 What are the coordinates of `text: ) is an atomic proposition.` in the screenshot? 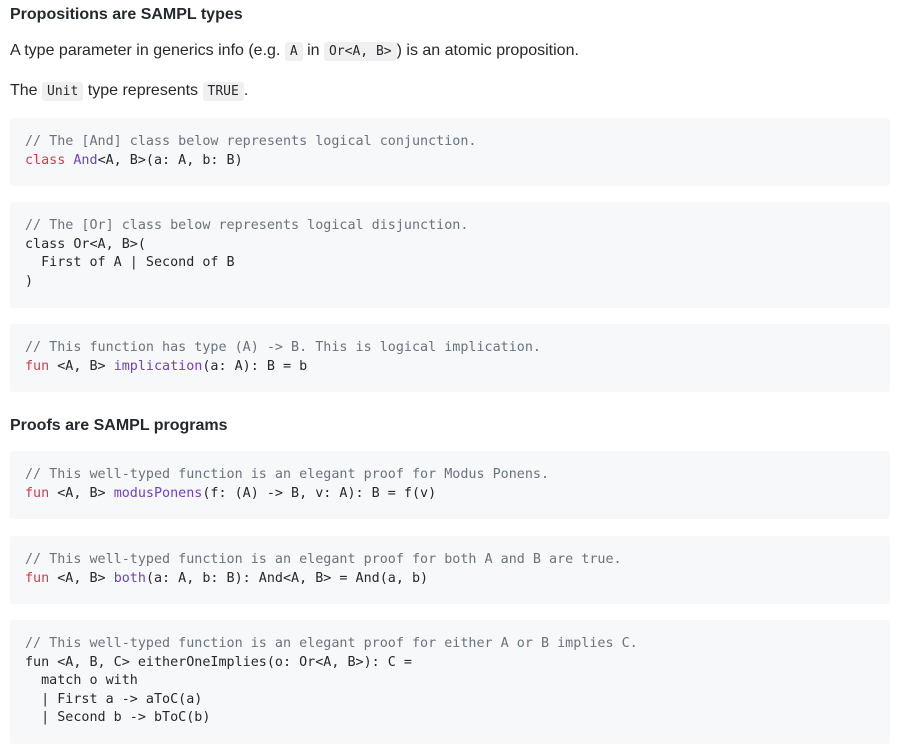 It's located at (487, 50).